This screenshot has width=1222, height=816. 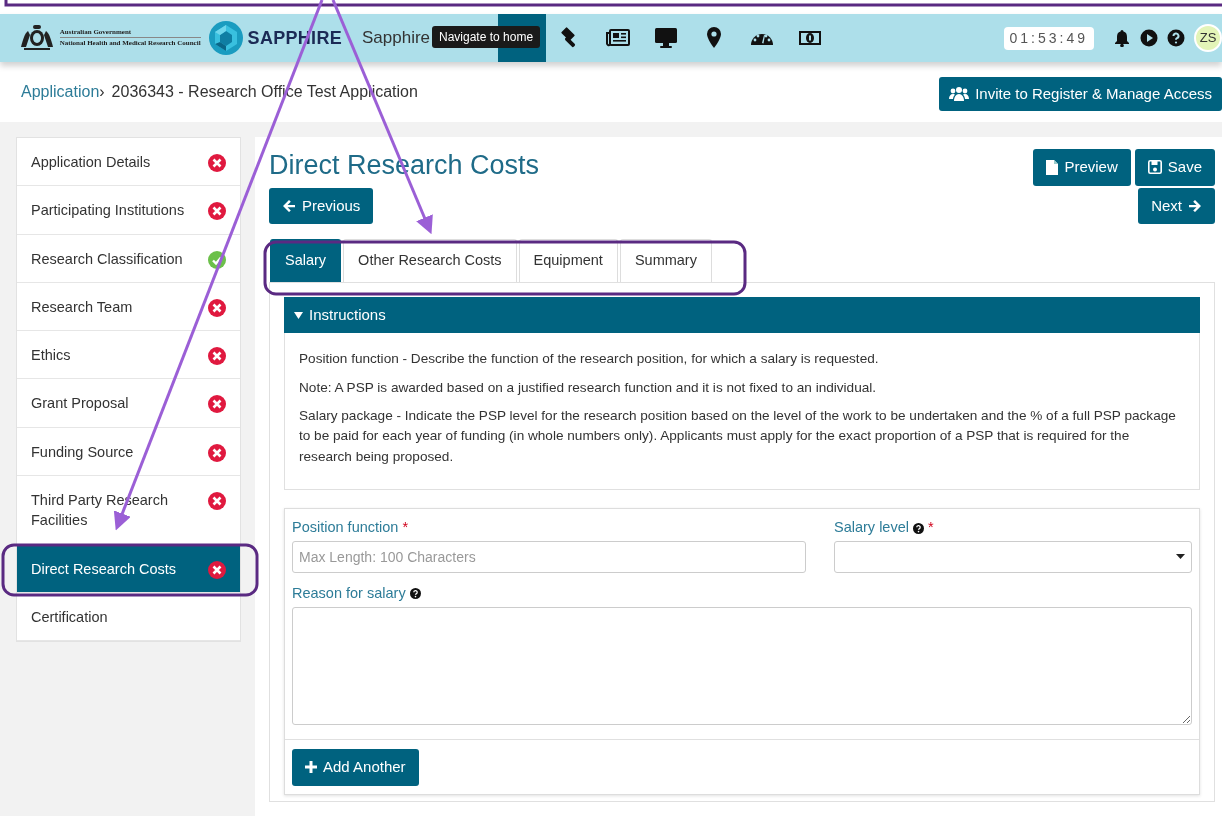 What do you see at coordinates (1080, 94) in the screenshot?
I see `invite-button: Invite to Register & Manage Access` at bounding box center [1080, 94].